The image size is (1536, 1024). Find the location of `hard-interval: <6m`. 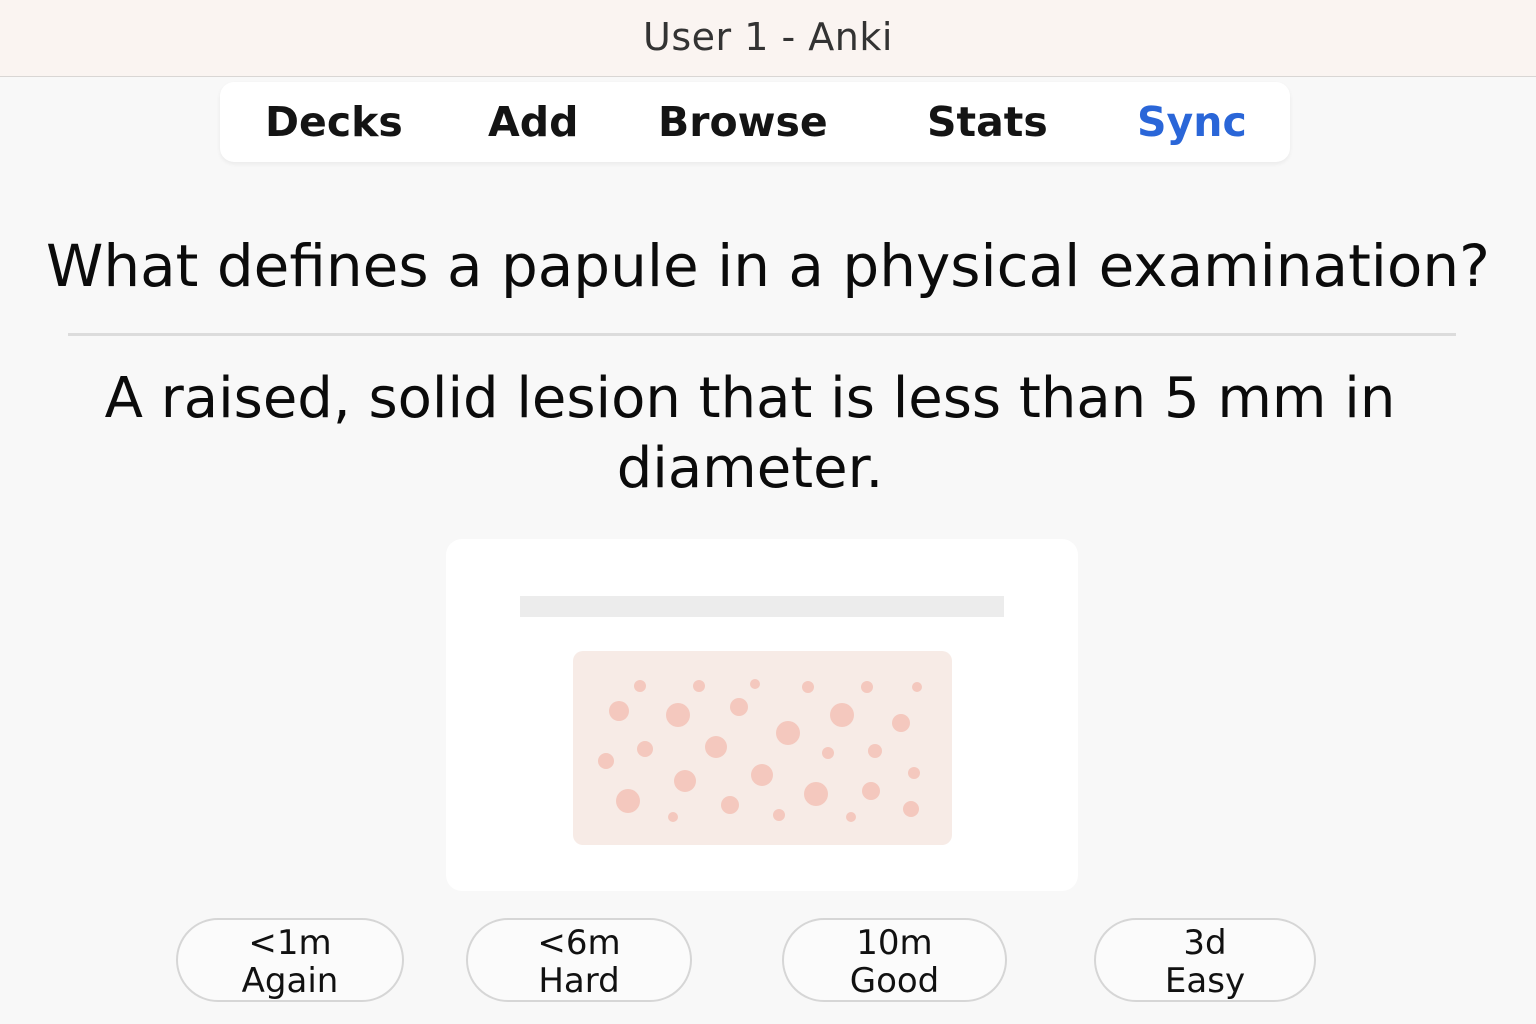

hard-interval: <6m is located at coordinates (579, 943).